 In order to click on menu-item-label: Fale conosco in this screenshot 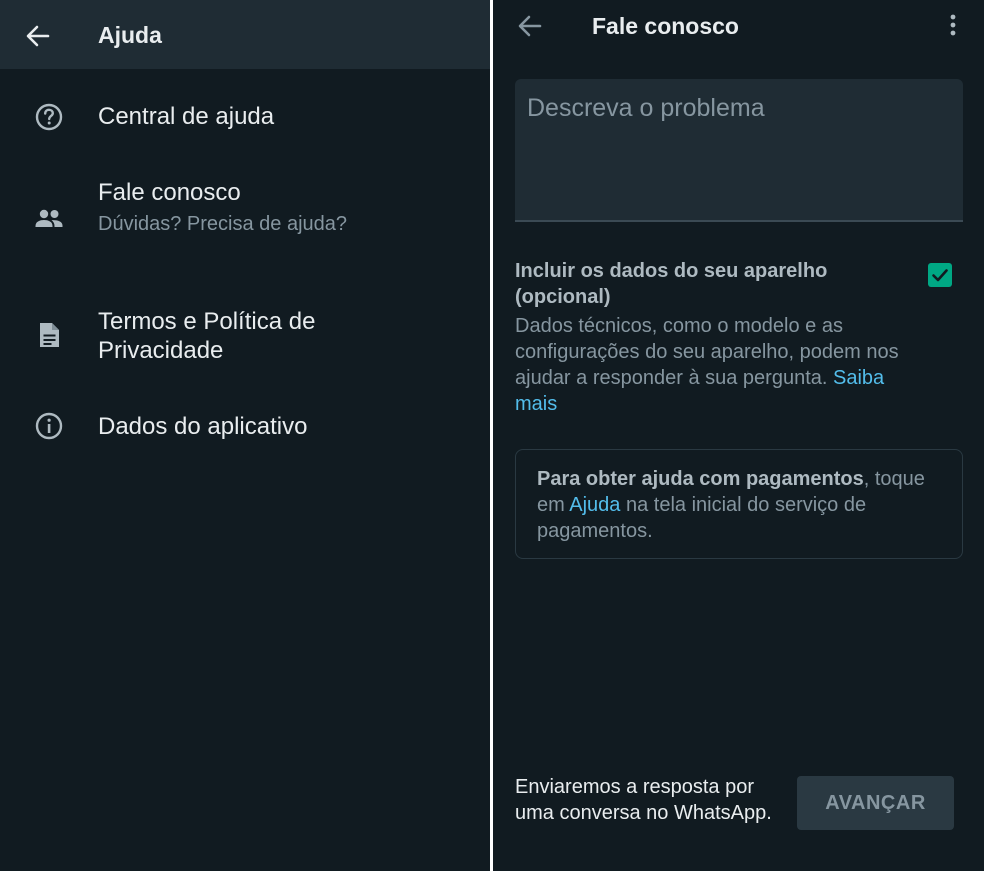, I will do `click(169, 192)`.